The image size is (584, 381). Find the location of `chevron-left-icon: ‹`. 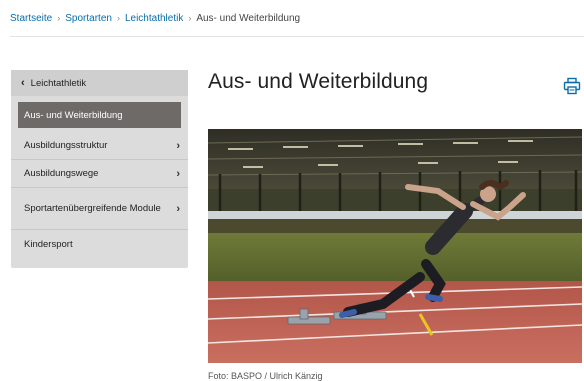

chevron-left-icon: ‹ is located at coordinates (23, 82).